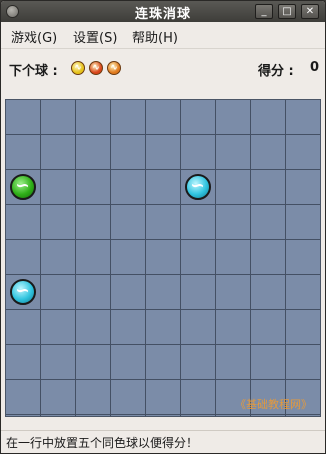 The width and height of the screenshot is (326, 454). I want to click on info-bar: 下个球 : ∿ ∿ ∿ 得分 : 0, so click(163, 68).